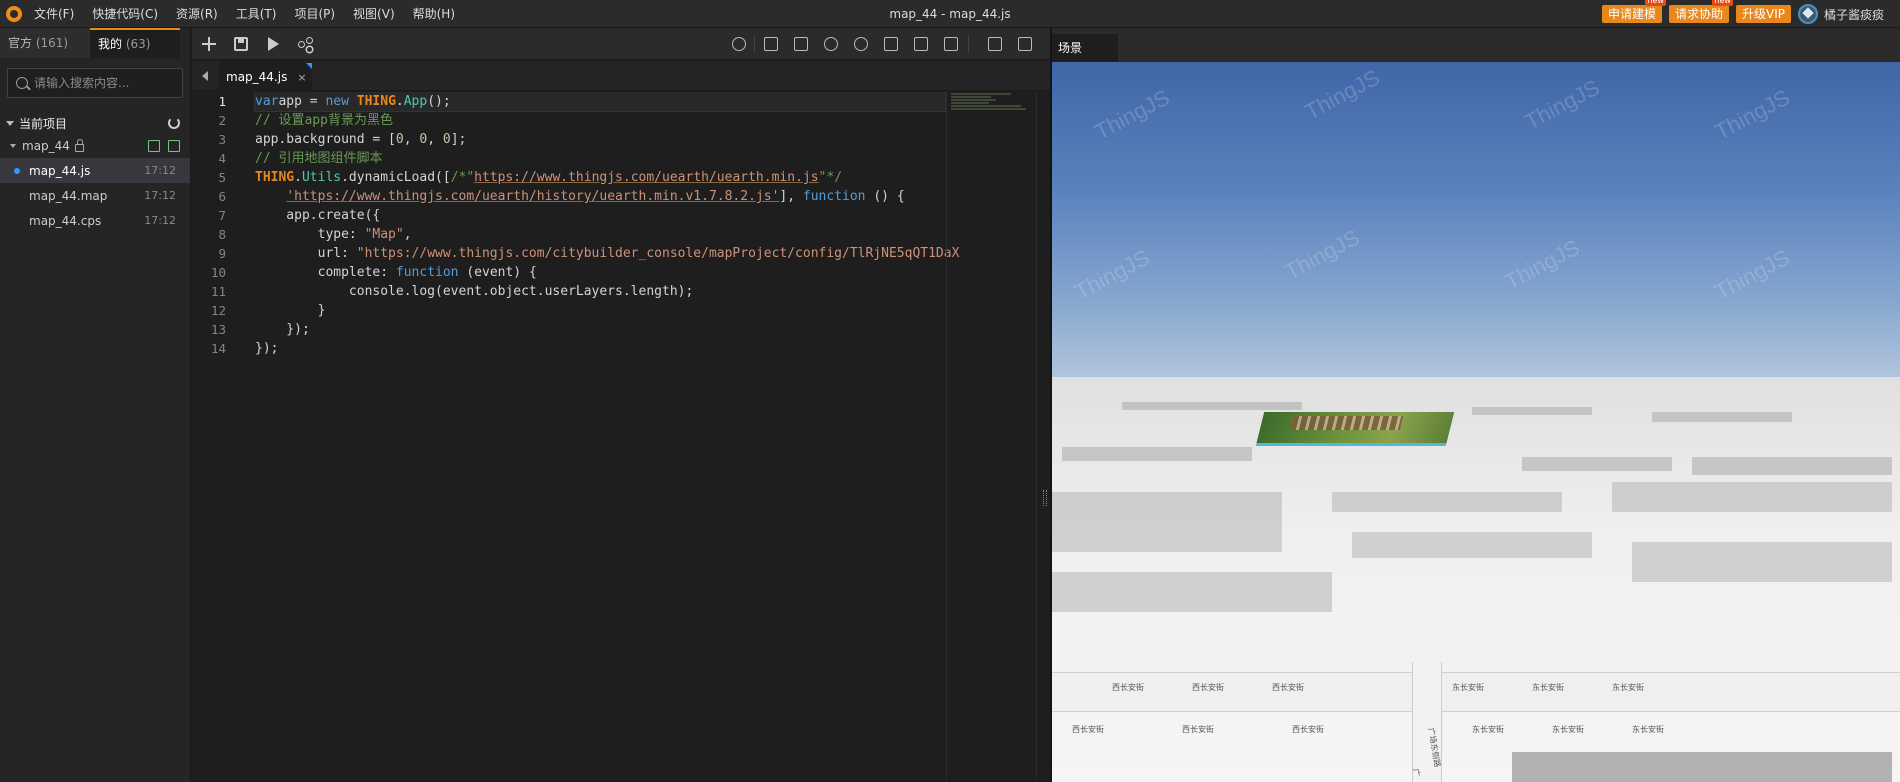  What do you see at coordinates (321, 177) in the screenshot?
I see `code-token: Utils` at bounding box center [321, 177].